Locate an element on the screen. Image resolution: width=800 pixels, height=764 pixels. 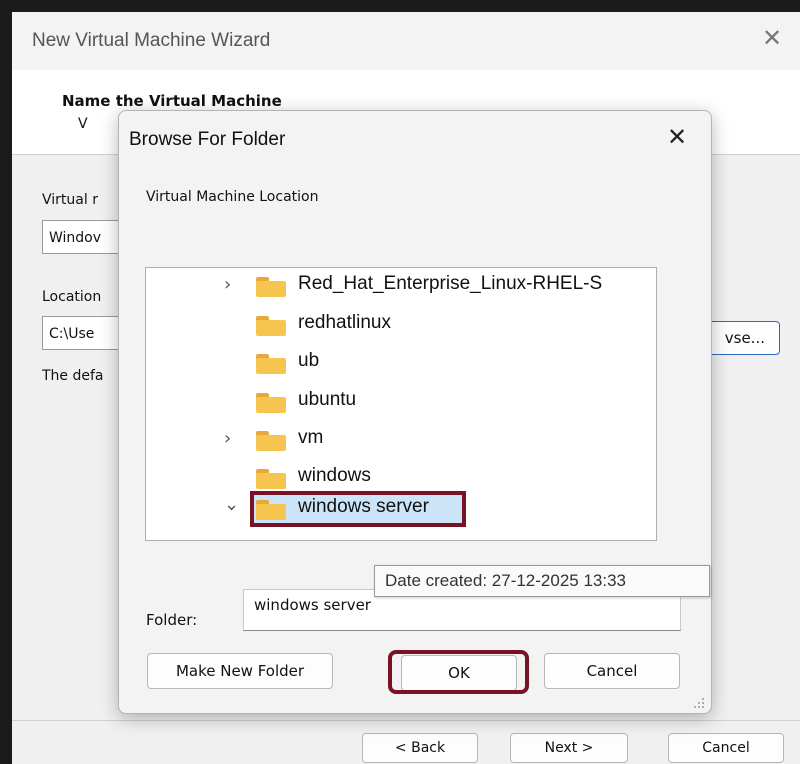
tree-item-windows-server: ⌄ windows server is located at coordinates (396, 509).